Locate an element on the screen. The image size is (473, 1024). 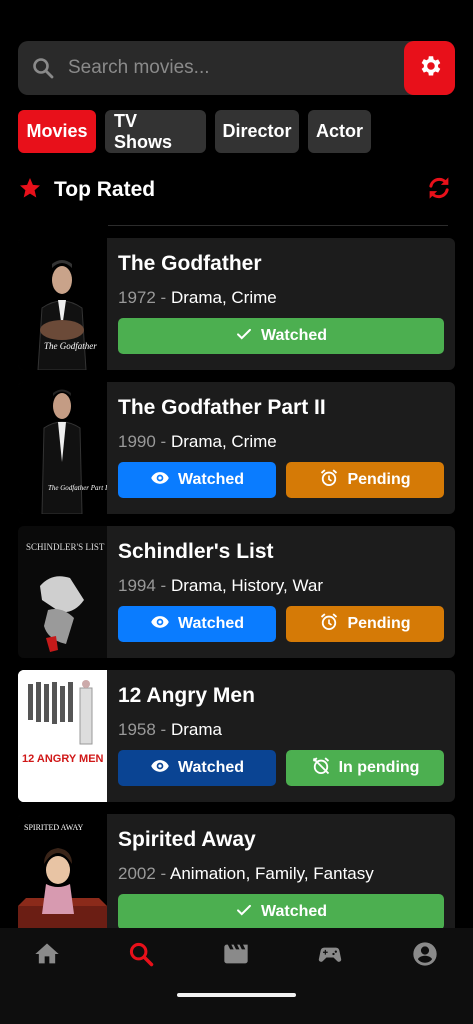
in-pending-button: In pending is located at coordinates (365, 768).